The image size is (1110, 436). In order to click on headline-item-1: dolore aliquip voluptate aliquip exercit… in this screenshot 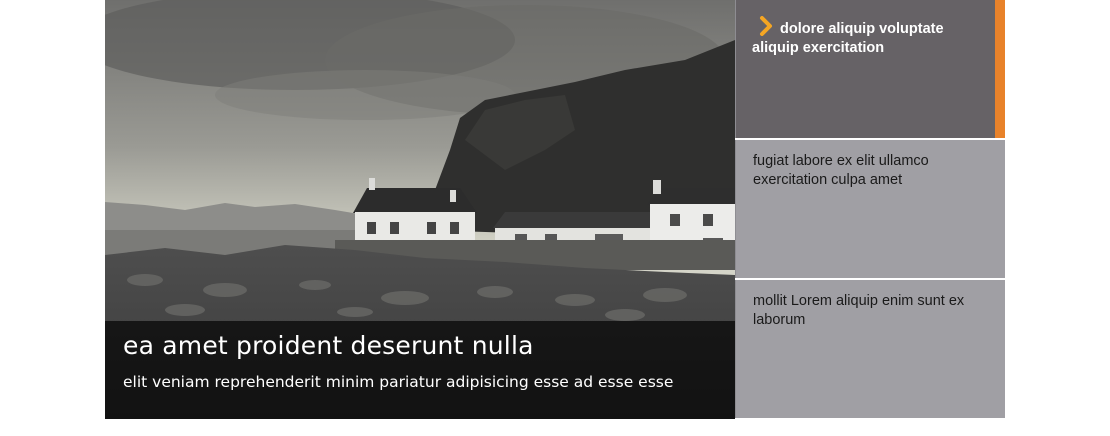, I will do `click(870, 69)`.